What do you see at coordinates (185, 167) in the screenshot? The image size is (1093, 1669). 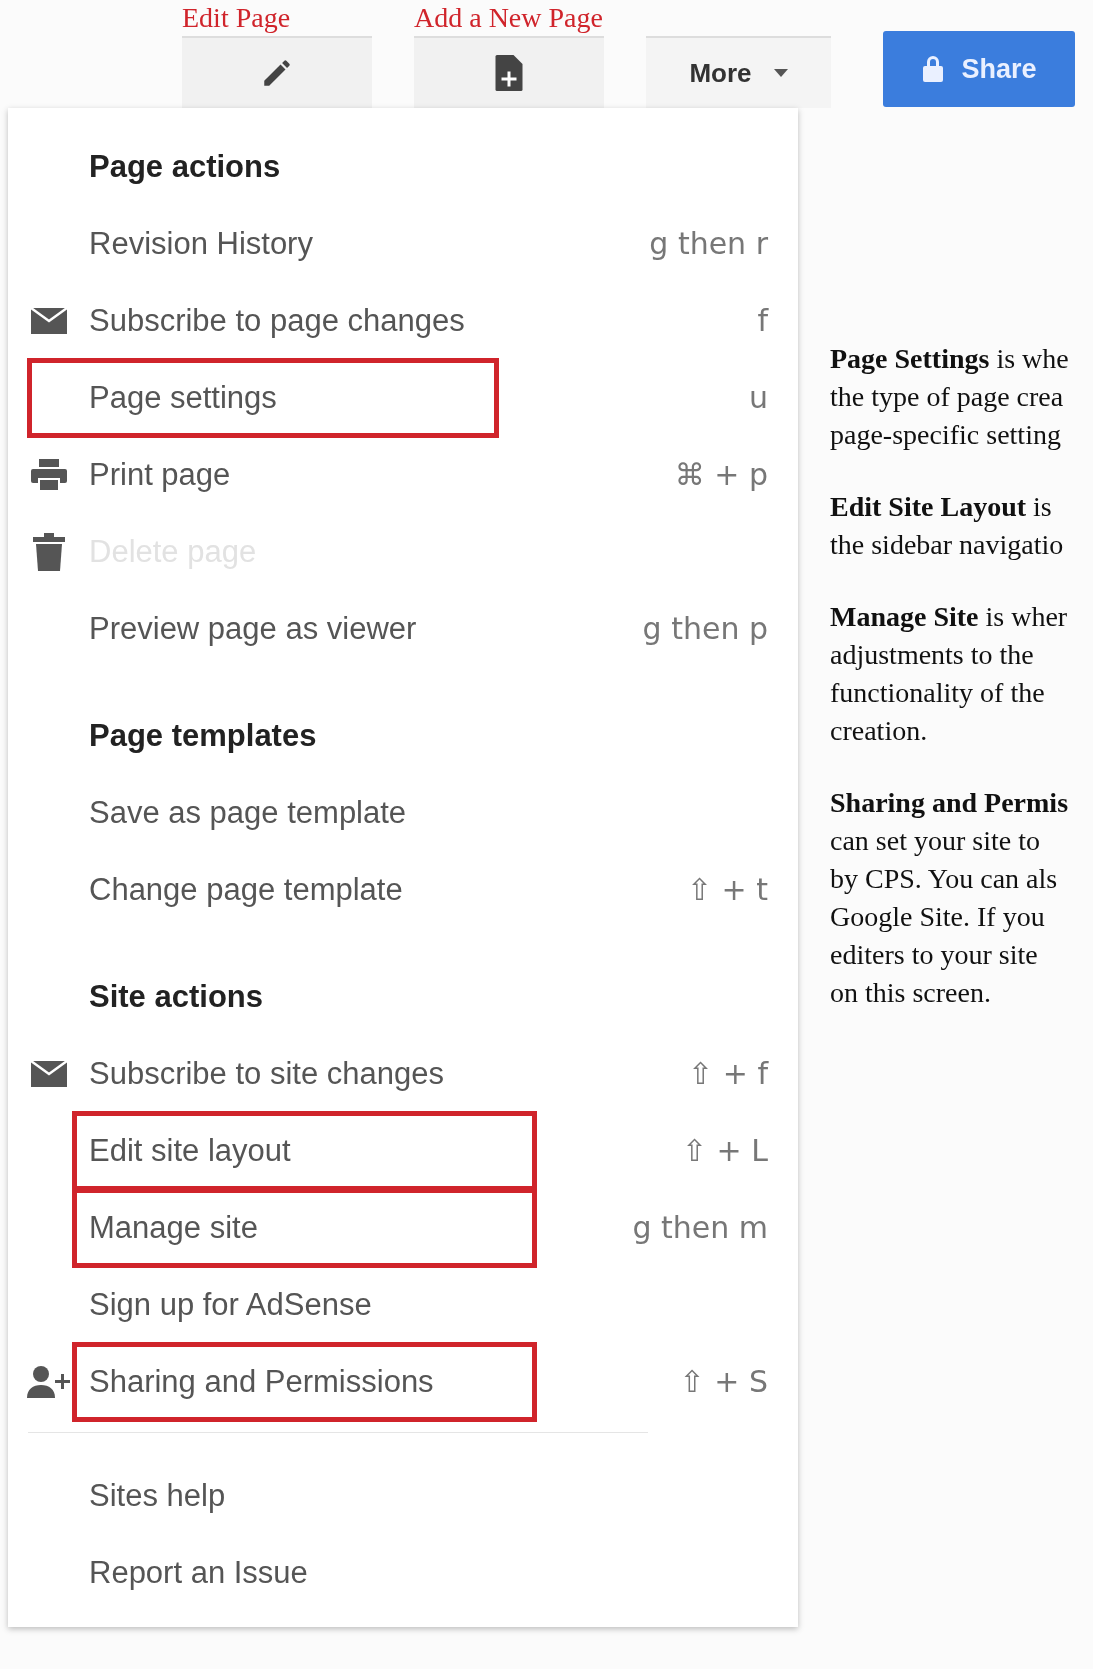 I see `menu-section-heading: Page actions` at bounding box center [185, 167].